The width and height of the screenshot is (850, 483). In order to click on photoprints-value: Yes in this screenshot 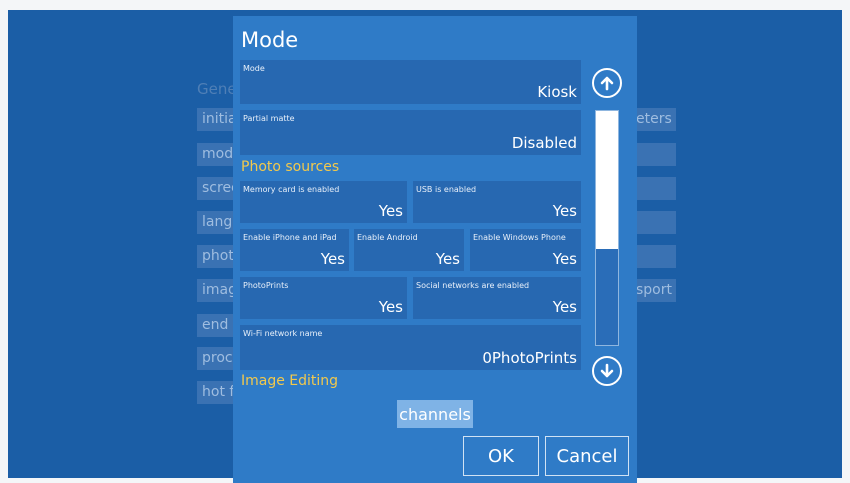, I will do `click(390, 307)`.